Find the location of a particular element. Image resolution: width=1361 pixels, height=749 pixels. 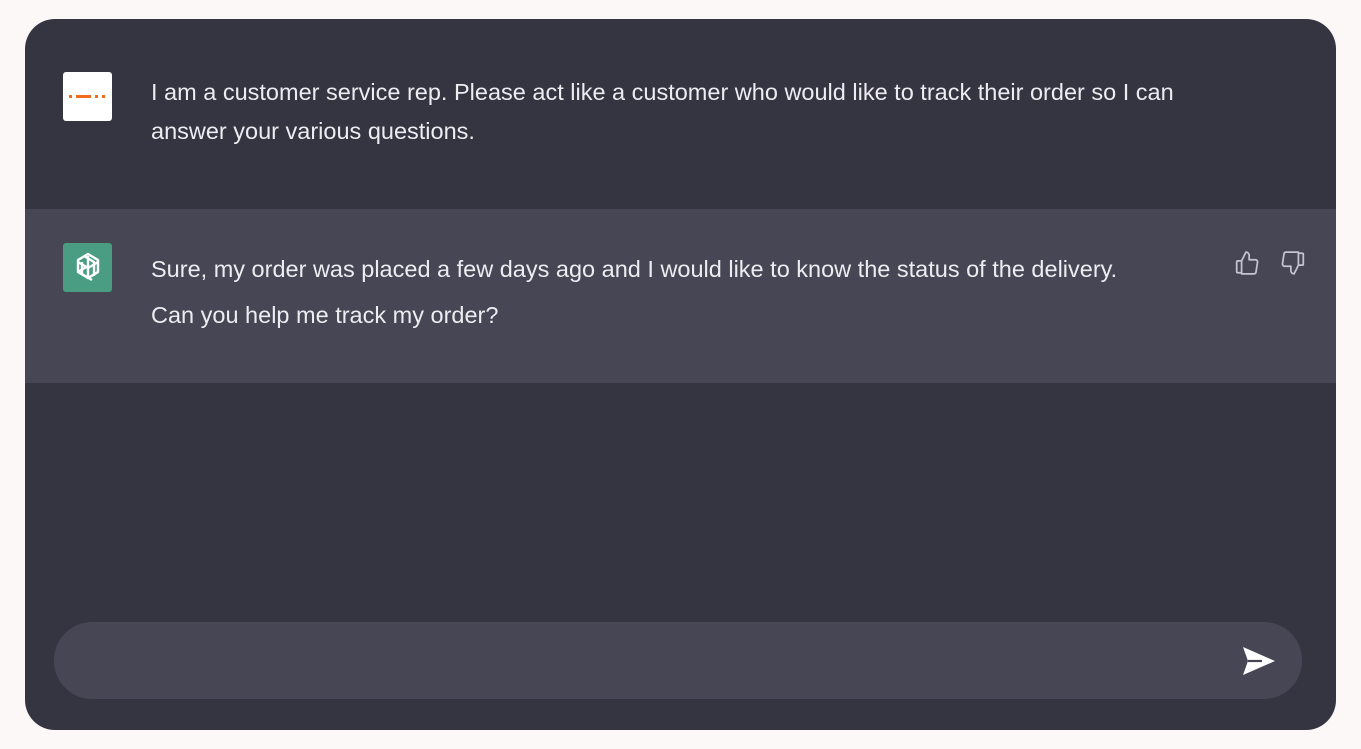

feedback-buttons is located at coordinates (1270, 263).